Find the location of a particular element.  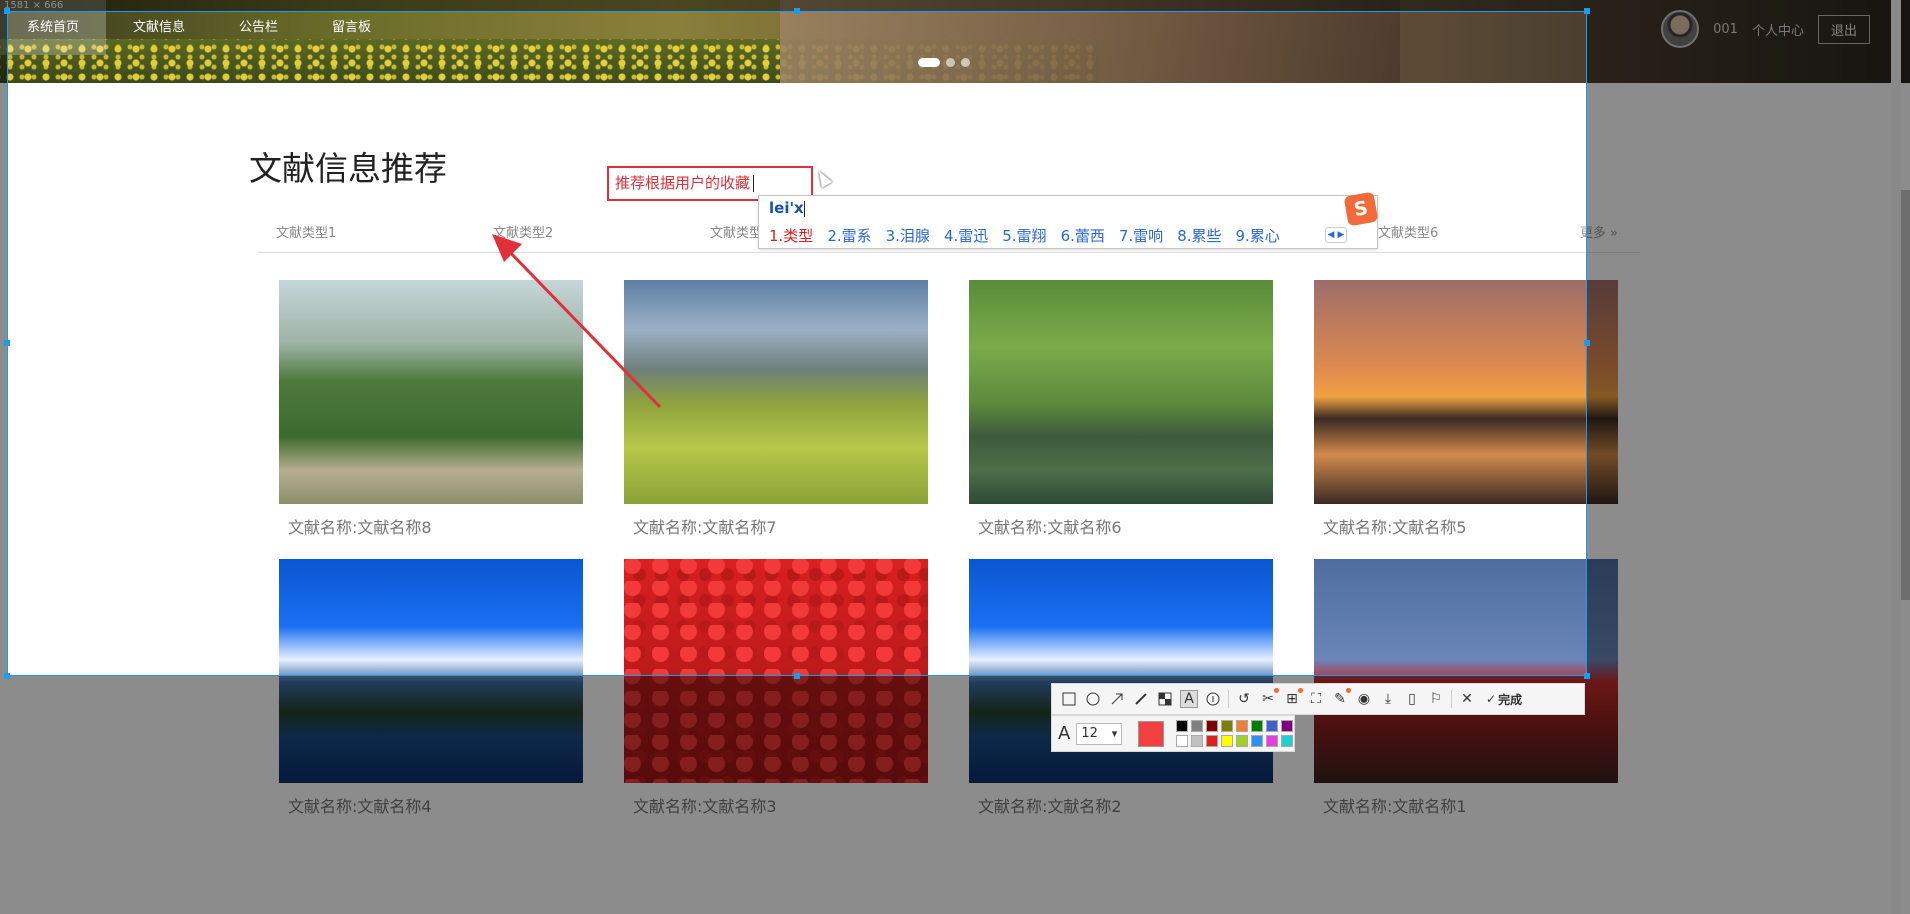

undo-icon: ↺ is located at coordinates (1244, 699).